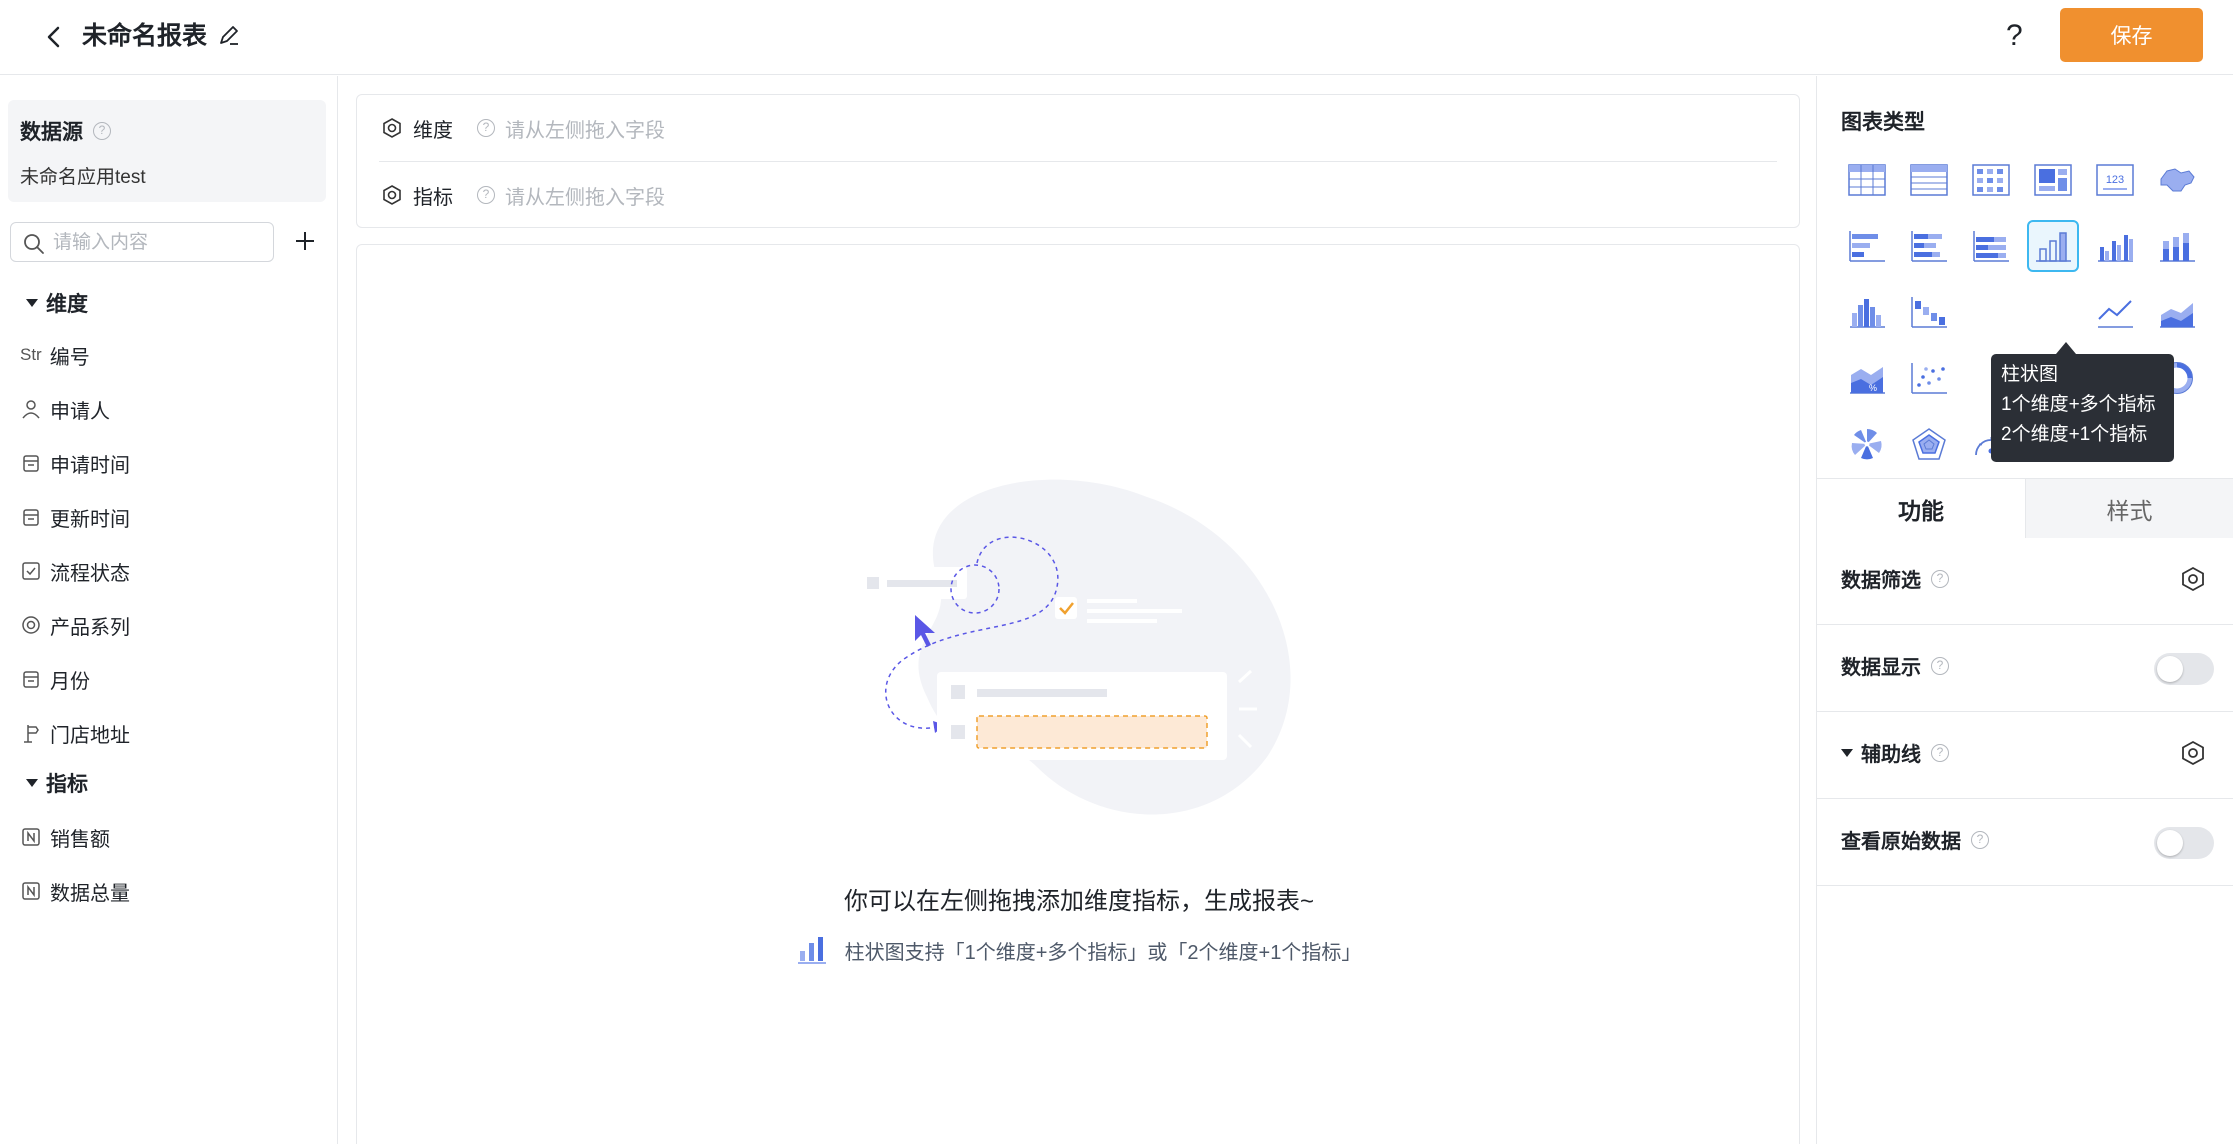 This screenshot has width=2233, height=1144. I want to click on datasource-card: 数据源? 未命名应用test, so click(167, 151).